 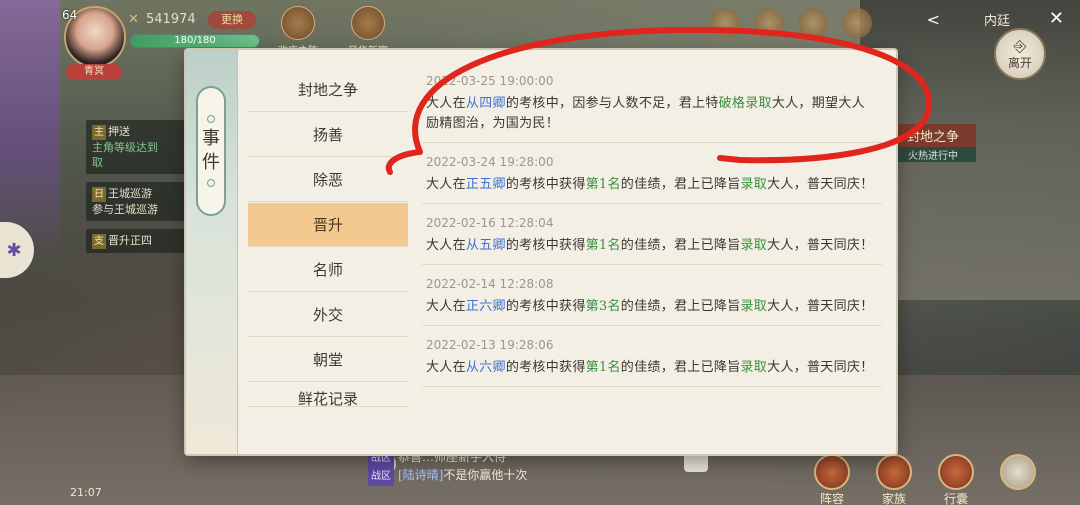 What do you see at coordinates (211, 151) in the screenshot?
I see `events-tab: 事 件` at bounding box center [211, 151].